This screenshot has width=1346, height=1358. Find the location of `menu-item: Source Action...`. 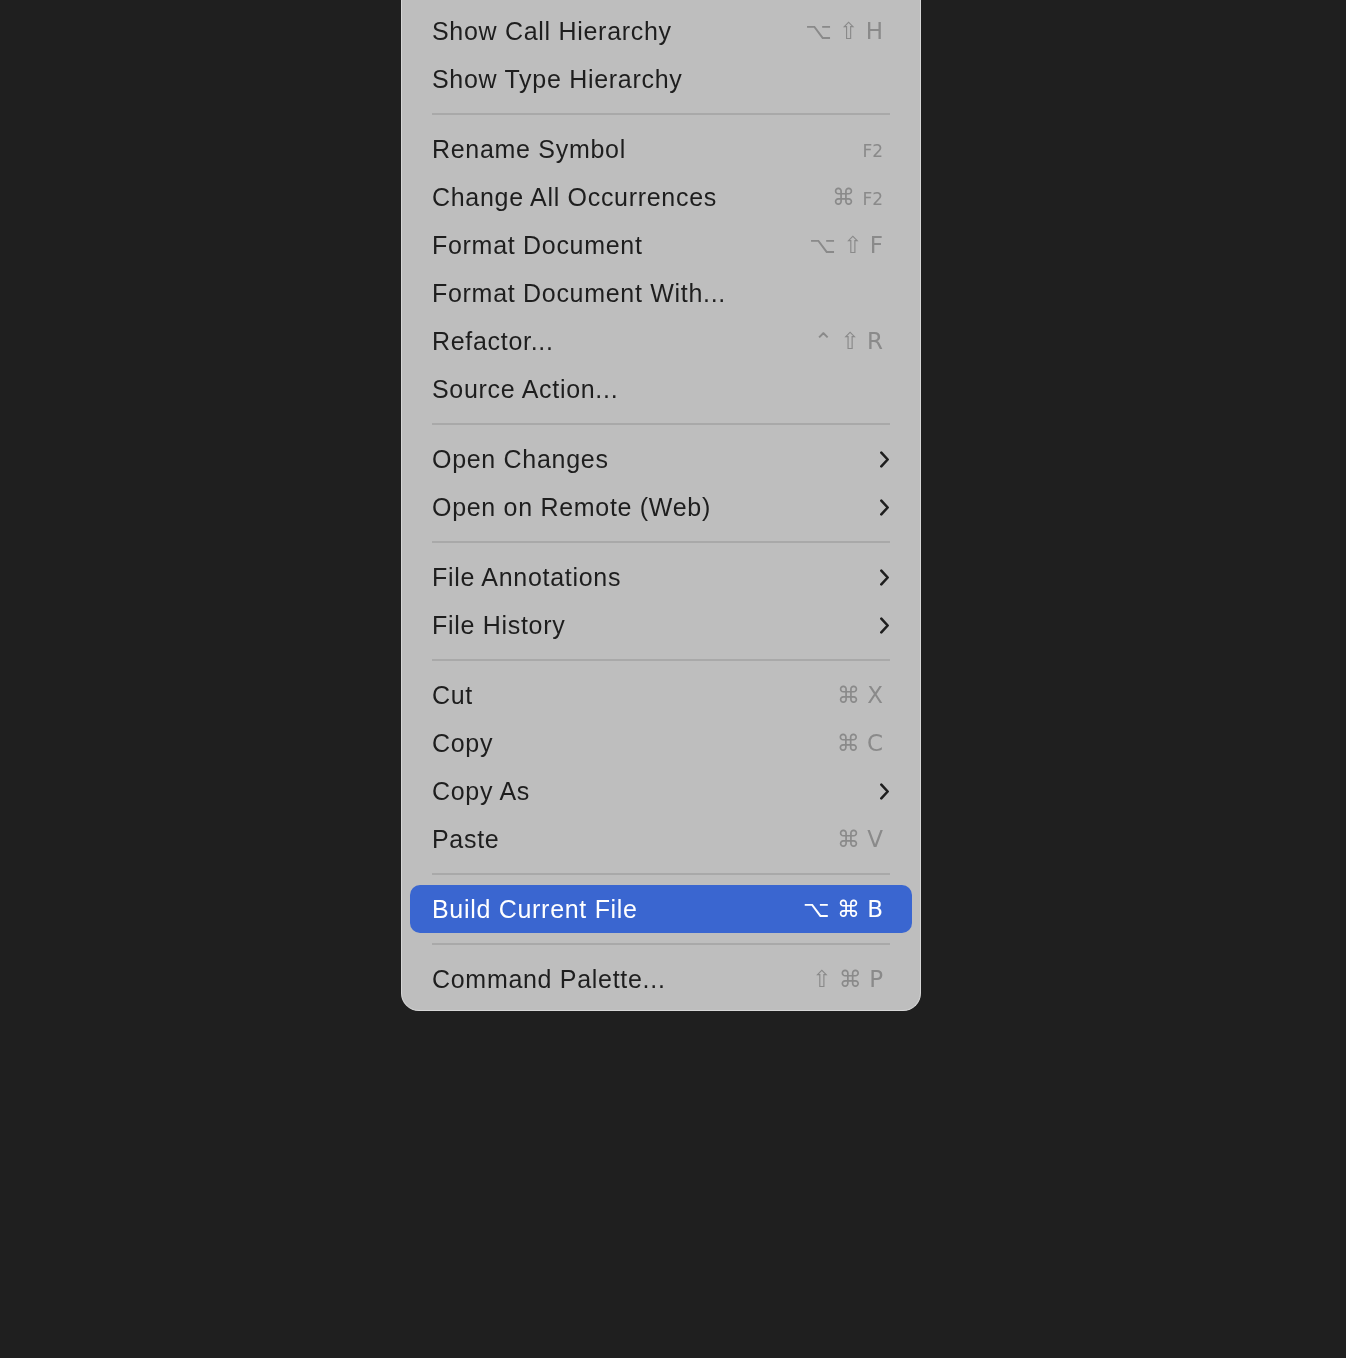

menu-item: Source Action... is located at coordinates (661, 389).